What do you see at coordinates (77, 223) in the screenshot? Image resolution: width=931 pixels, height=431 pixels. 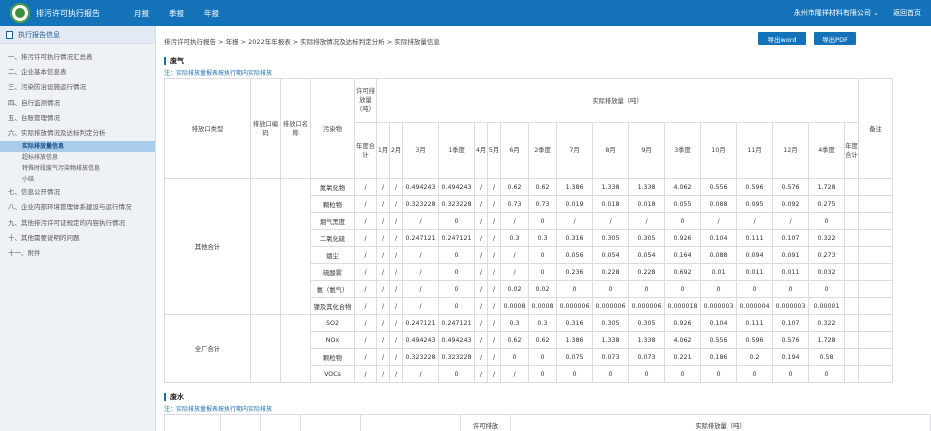 I see `sidebar-item-other-permit: 九、其他排污许可证规定的内容执行情况` at bounding box center [77, 223].